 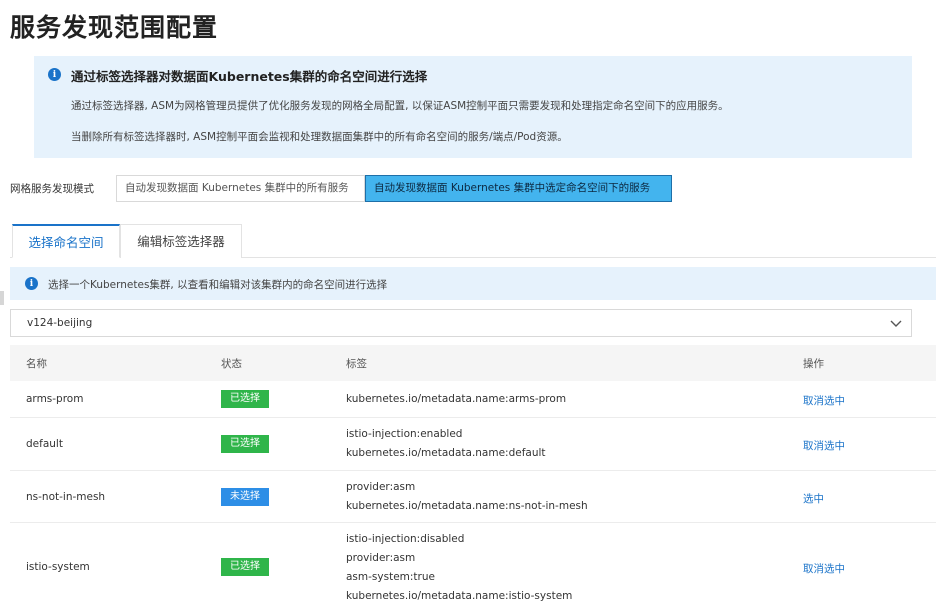 I want to click on status-badge: 未选择, so click(x=245, y=497).